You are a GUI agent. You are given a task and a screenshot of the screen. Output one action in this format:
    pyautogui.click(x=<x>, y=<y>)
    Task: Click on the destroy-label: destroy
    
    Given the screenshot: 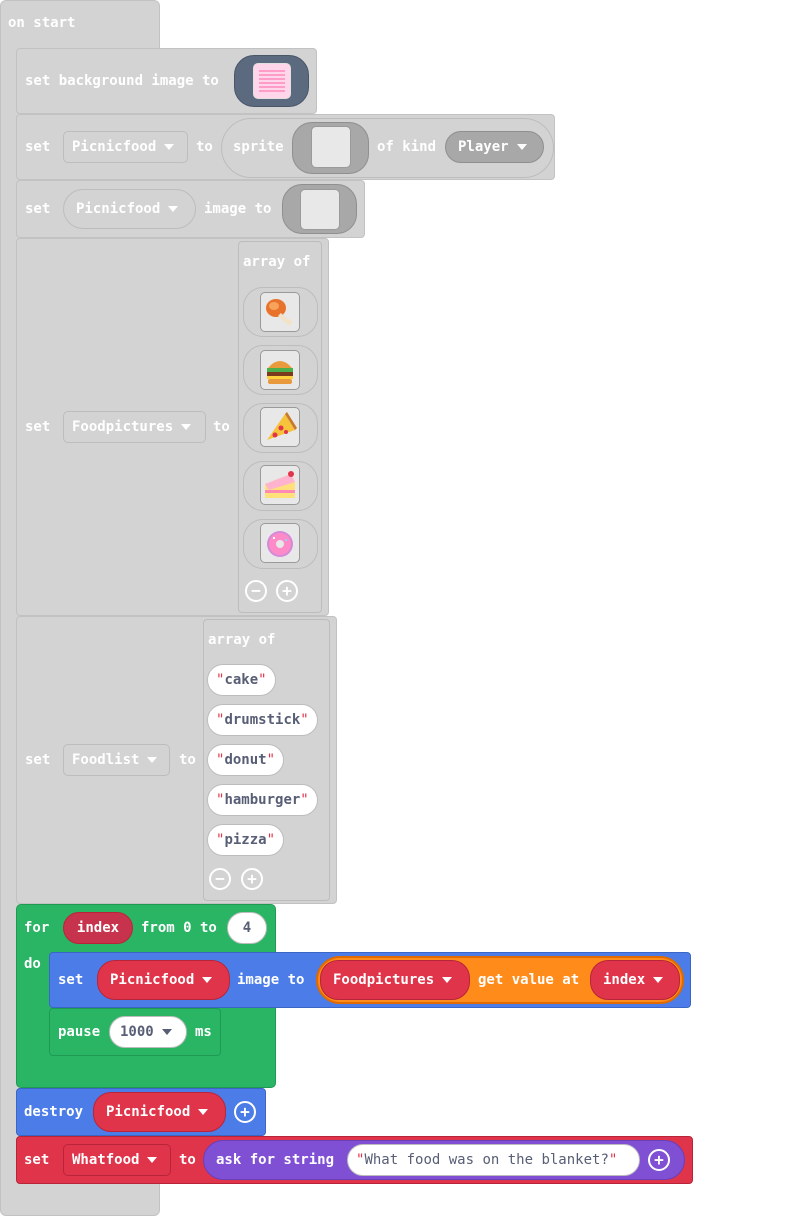 What is the action you would take?
    pyautogui.click(x=54, y=1112)
    